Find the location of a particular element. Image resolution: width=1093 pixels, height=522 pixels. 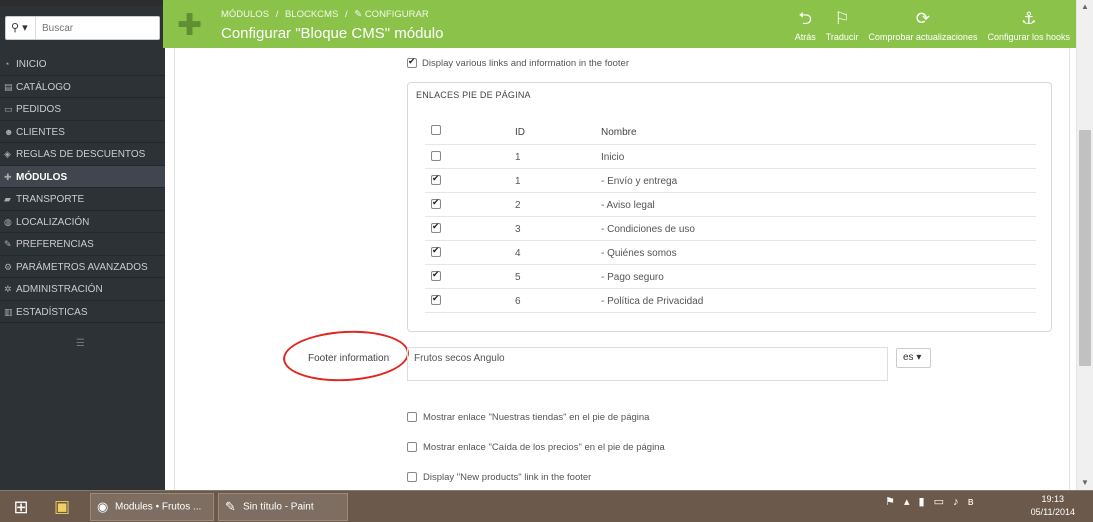

sidebar-item-wrench: ✎ PREFERENCIAS is located at coordinates (82, 244).